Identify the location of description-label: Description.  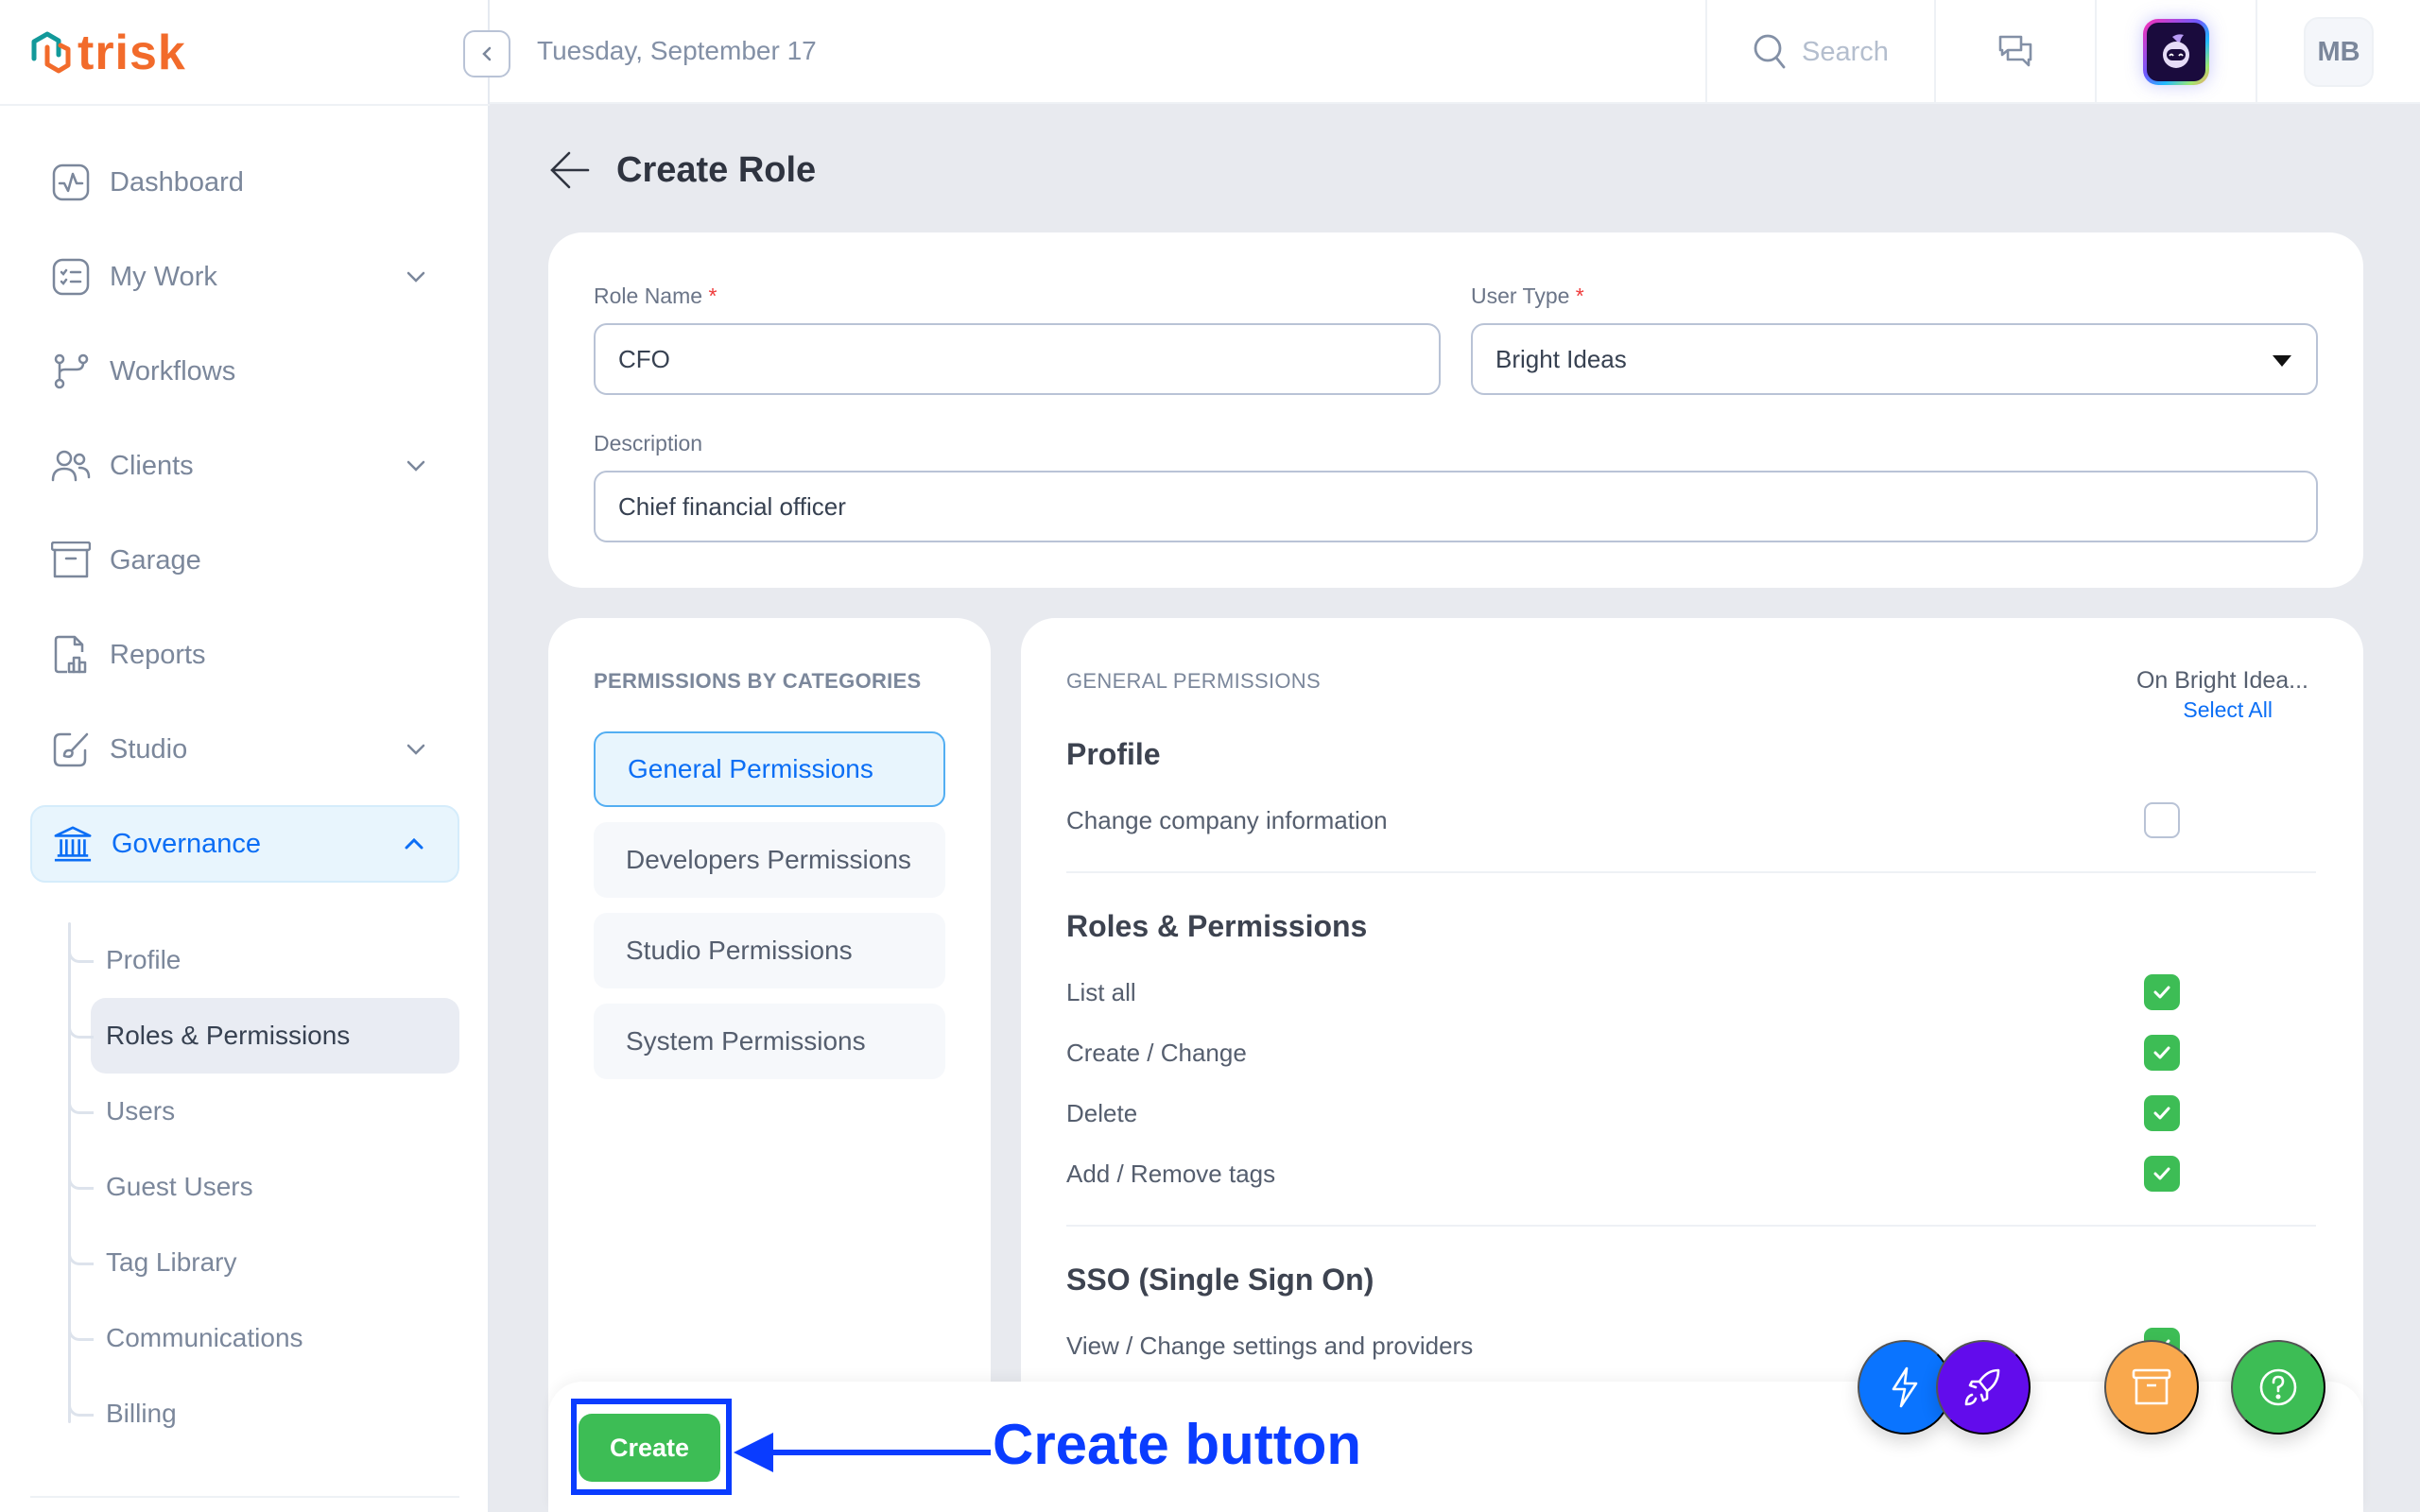
(648, 443).